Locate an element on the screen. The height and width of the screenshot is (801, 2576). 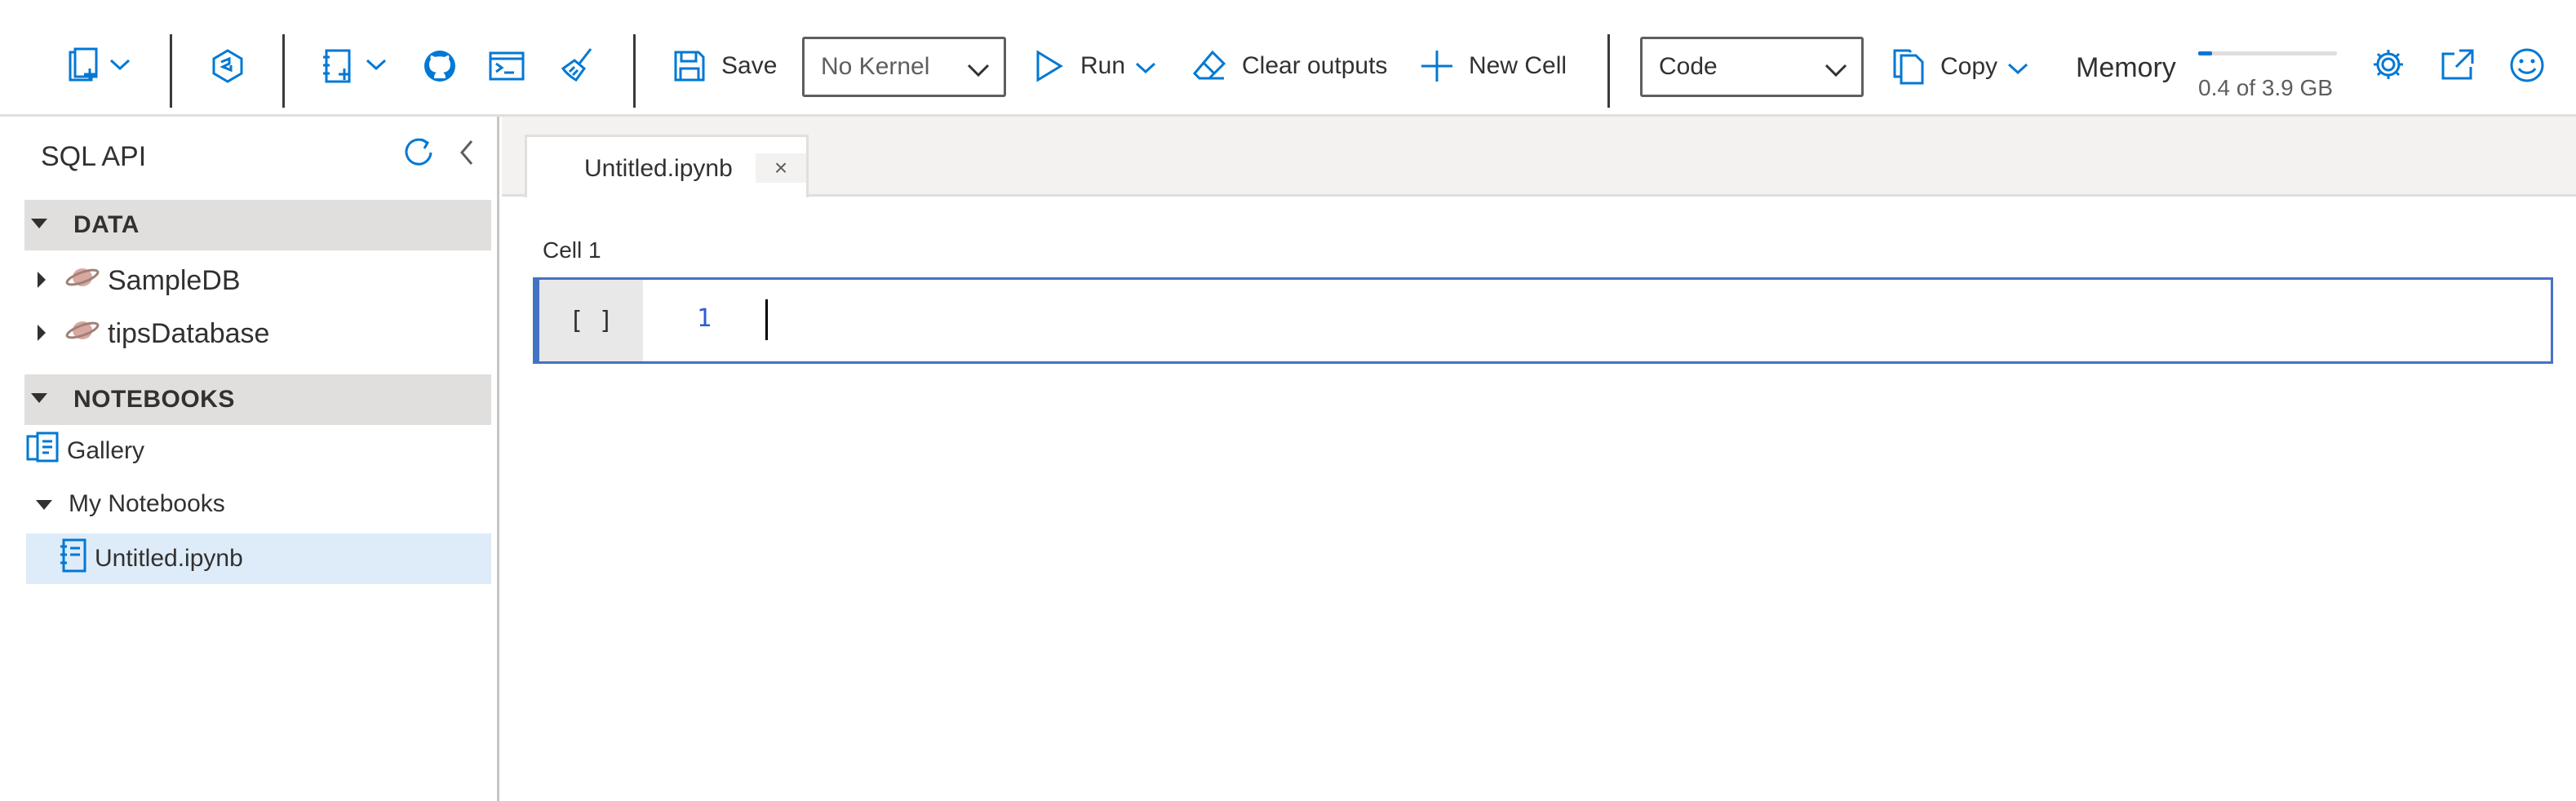
run-button: Run is located at coordinates (1094, 66).